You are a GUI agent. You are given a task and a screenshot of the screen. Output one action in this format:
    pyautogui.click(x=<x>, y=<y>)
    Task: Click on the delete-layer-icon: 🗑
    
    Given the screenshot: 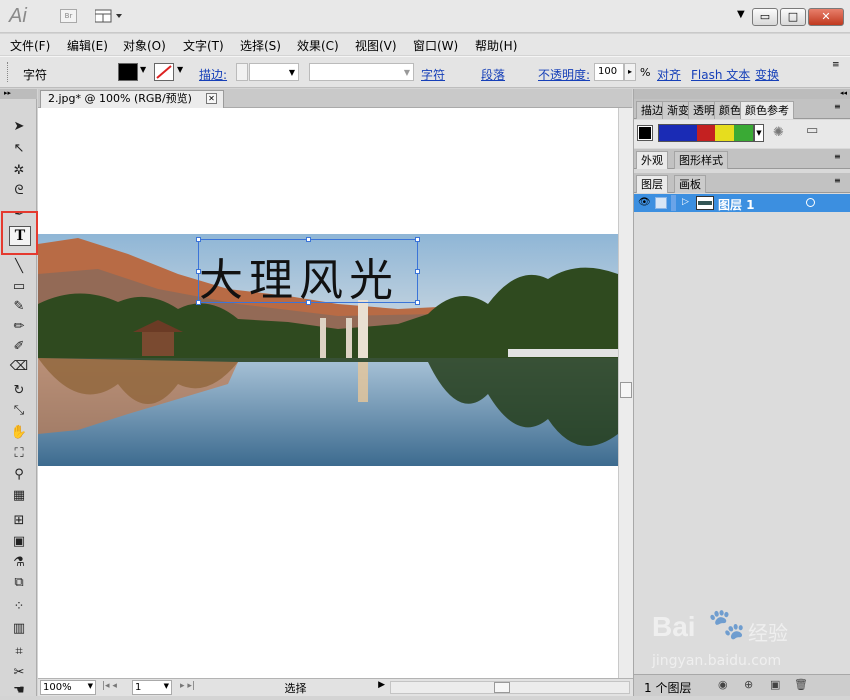 What is the action you would take?
    pyautogui.click(x=801, y=684)
    